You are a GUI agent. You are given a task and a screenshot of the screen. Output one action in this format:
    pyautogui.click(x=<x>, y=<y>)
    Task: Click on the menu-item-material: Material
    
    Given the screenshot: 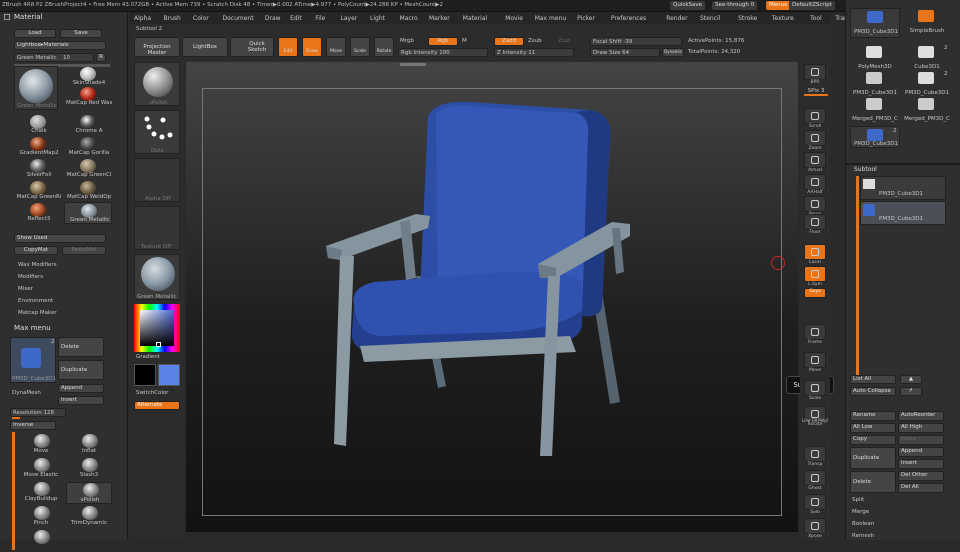 What is the action you would take?
    pyautogui.click(x=475, y=18)
    